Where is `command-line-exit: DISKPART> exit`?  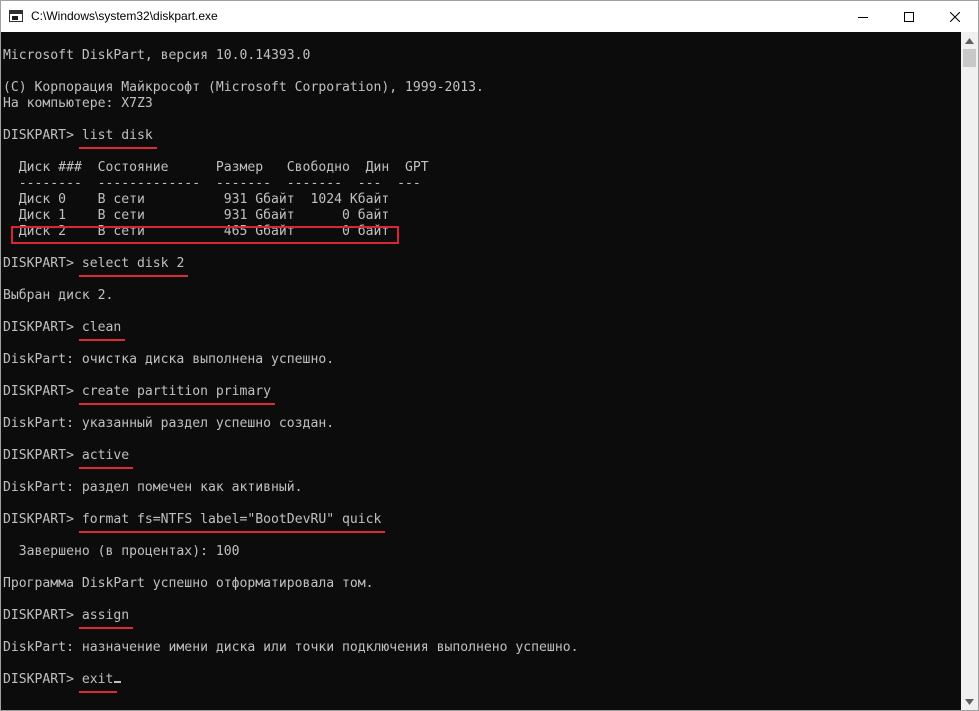 command-line-exit: DISKPART> exit is located at coordinates (62, 682).